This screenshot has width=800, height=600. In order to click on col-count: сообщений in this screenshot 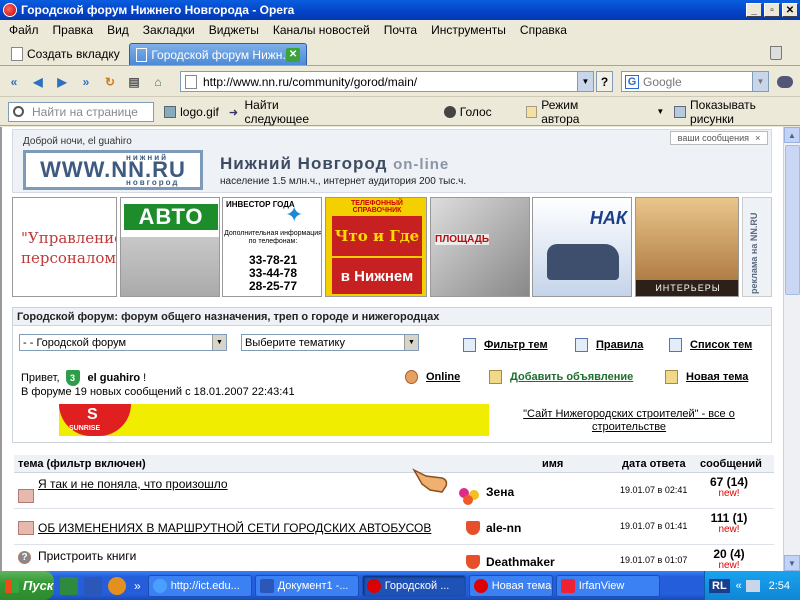, I will do `click(731, 464)`.